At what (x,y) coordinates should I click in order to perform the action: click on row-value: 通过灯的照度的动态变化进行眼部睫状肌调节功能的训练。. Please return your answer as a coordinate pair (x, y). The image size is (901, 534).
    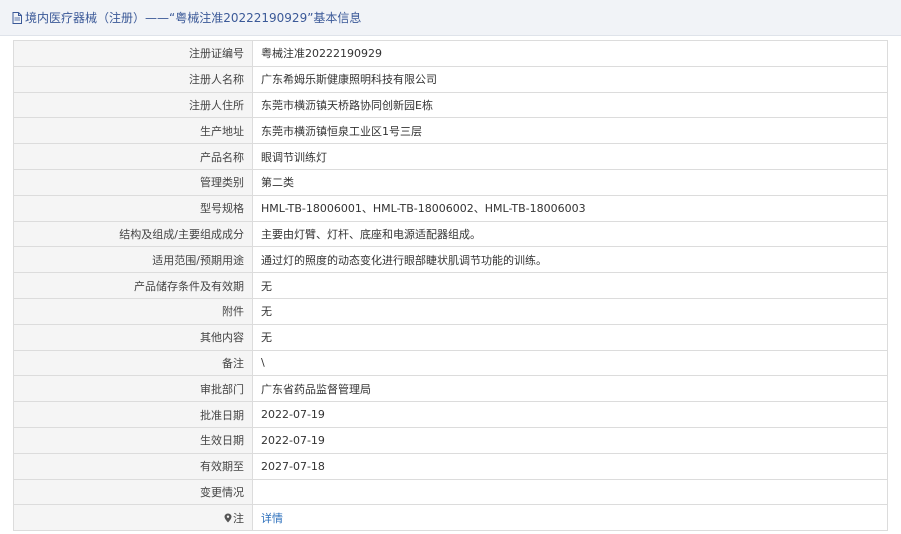
    Looking at the image, I should click on (570, 260).